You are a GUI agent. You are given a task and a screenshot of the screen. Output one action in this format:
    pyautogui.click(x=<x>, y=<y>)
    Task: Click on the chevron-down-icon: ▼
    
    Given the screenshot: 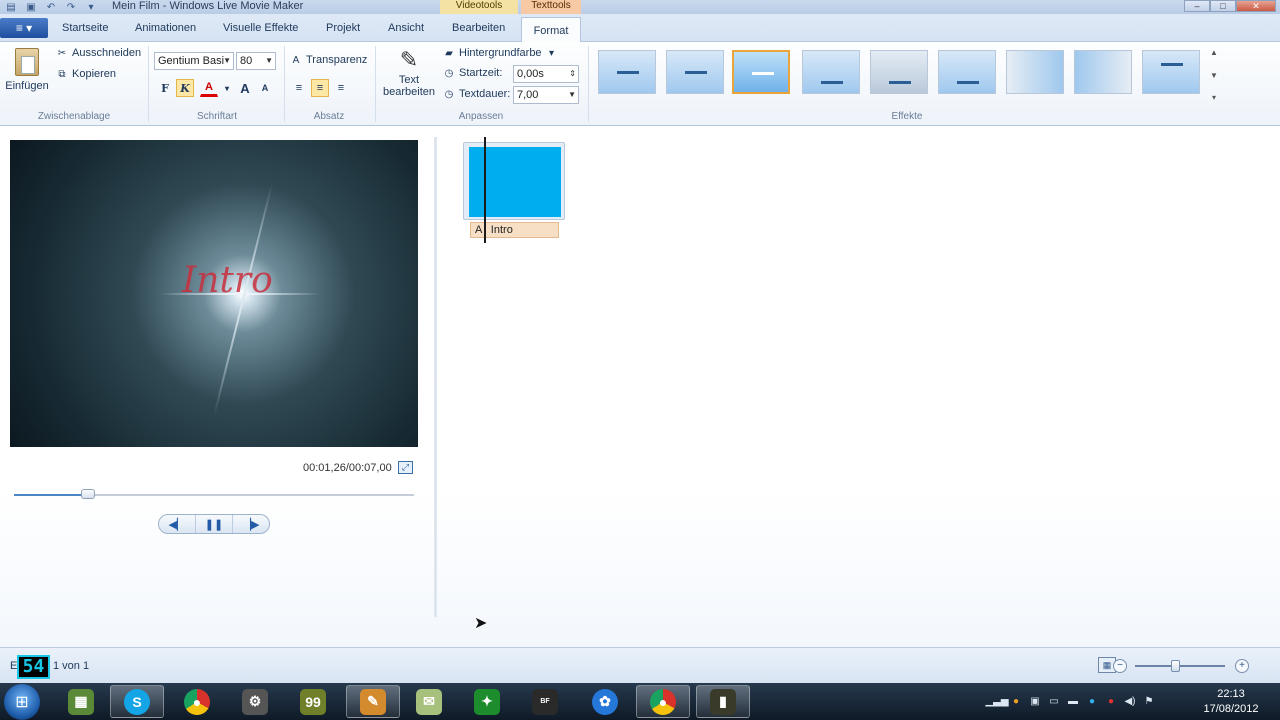 What is the action you would take?
    pyautogui.click(x=1214, y=75)
    